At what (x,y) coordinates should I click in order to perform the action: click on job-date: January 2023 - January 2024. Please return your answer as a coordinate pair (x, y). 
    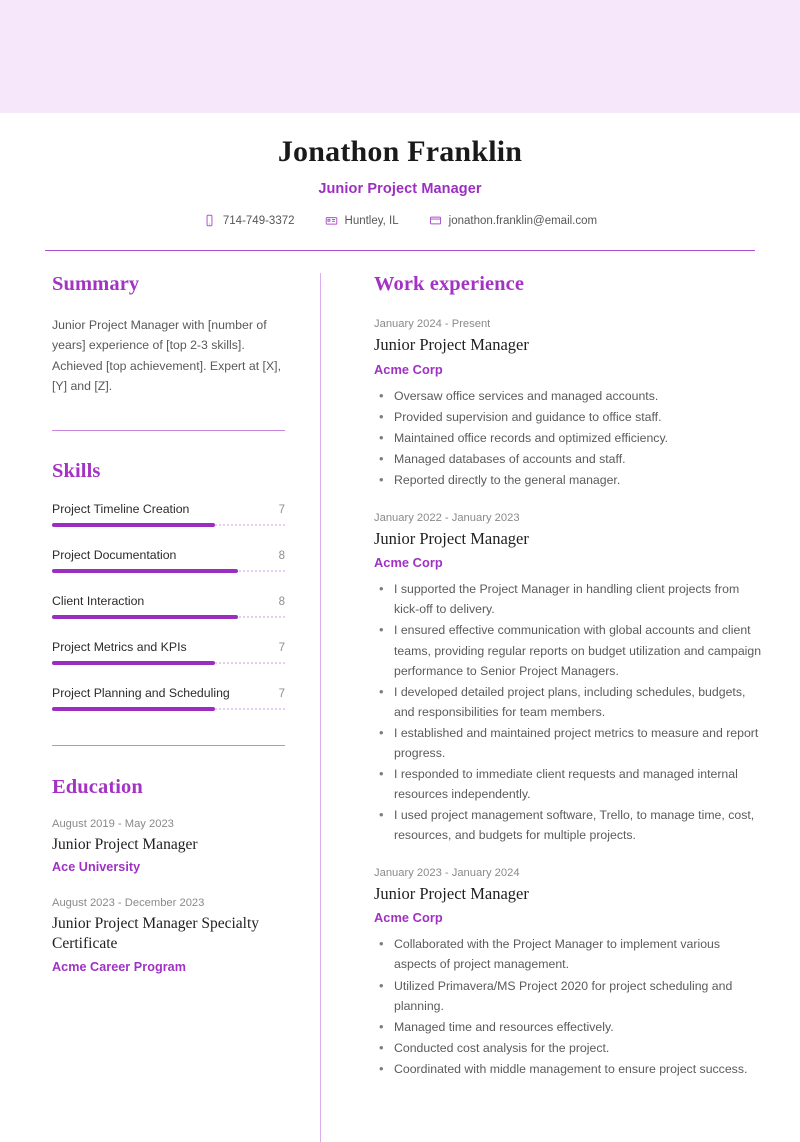
    Looking at the image, I should click on (447, 872).